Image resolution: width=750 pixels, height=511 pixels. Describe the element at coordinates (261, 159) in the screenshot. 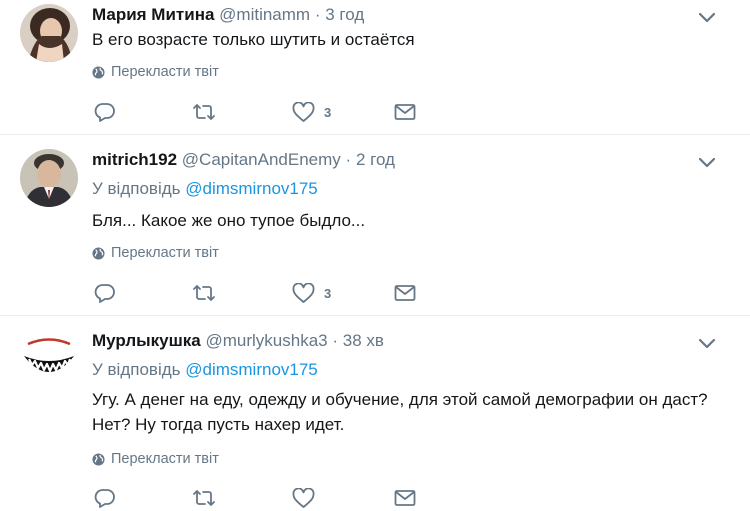

I see `handle: @CapitanAndEnemy` at that location.